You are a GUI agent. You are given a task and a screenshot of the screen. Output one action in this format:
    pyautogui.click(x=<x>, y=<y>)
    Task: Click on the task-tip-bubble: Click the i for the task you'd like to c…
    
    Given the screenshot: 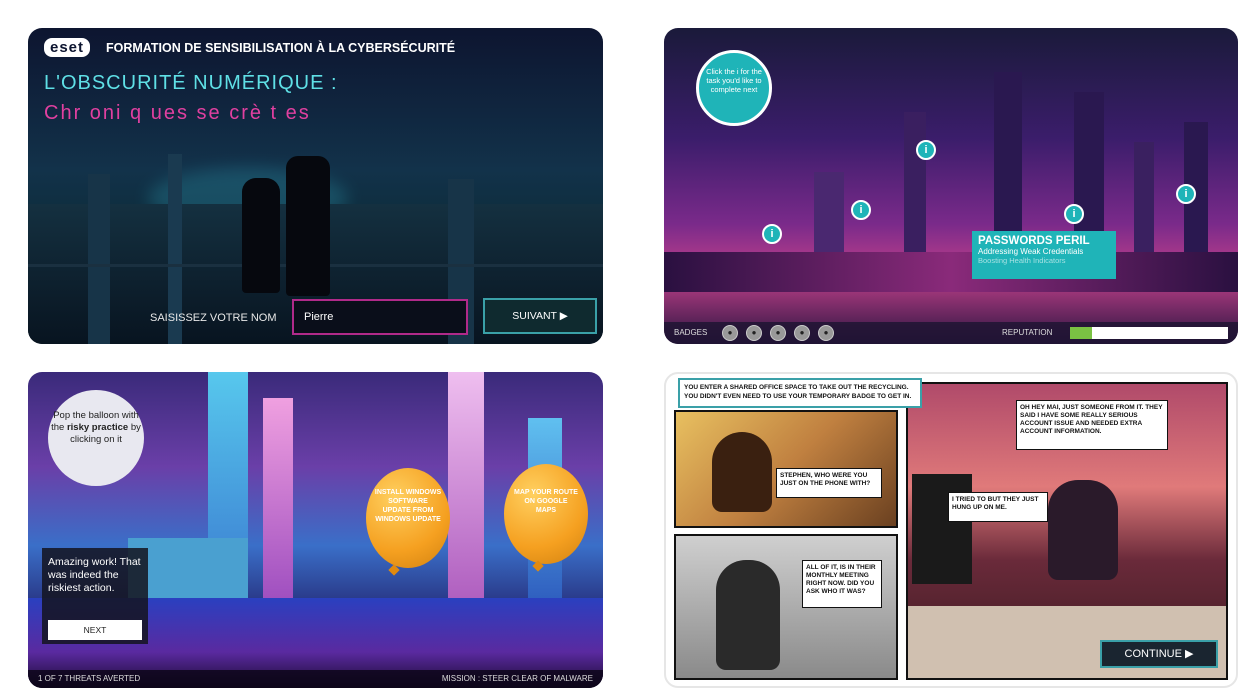 What is the action you would take?
    pyautogui.click(x=734, y=88)
    